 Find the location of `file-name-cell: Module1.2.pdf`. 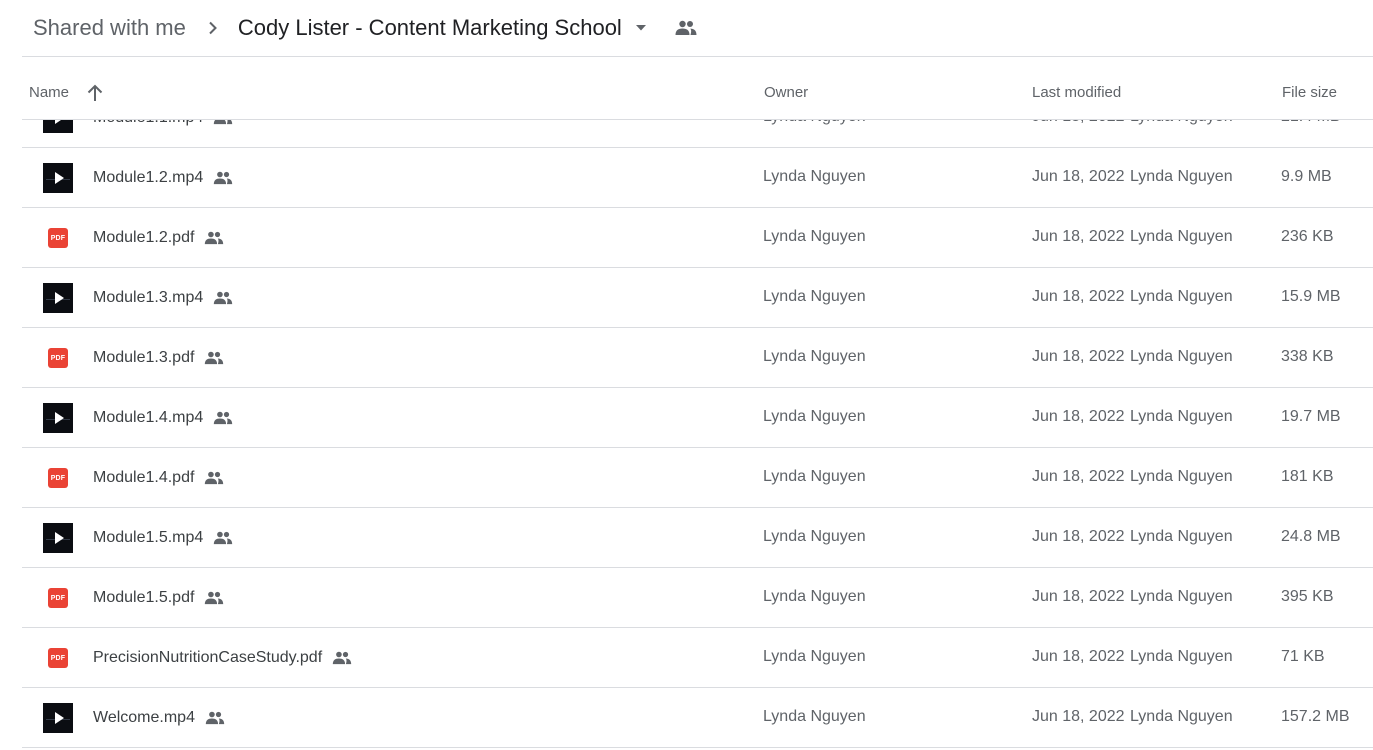

file-name-cell: Module1.2.pdf is located at coordinates (159, 238).